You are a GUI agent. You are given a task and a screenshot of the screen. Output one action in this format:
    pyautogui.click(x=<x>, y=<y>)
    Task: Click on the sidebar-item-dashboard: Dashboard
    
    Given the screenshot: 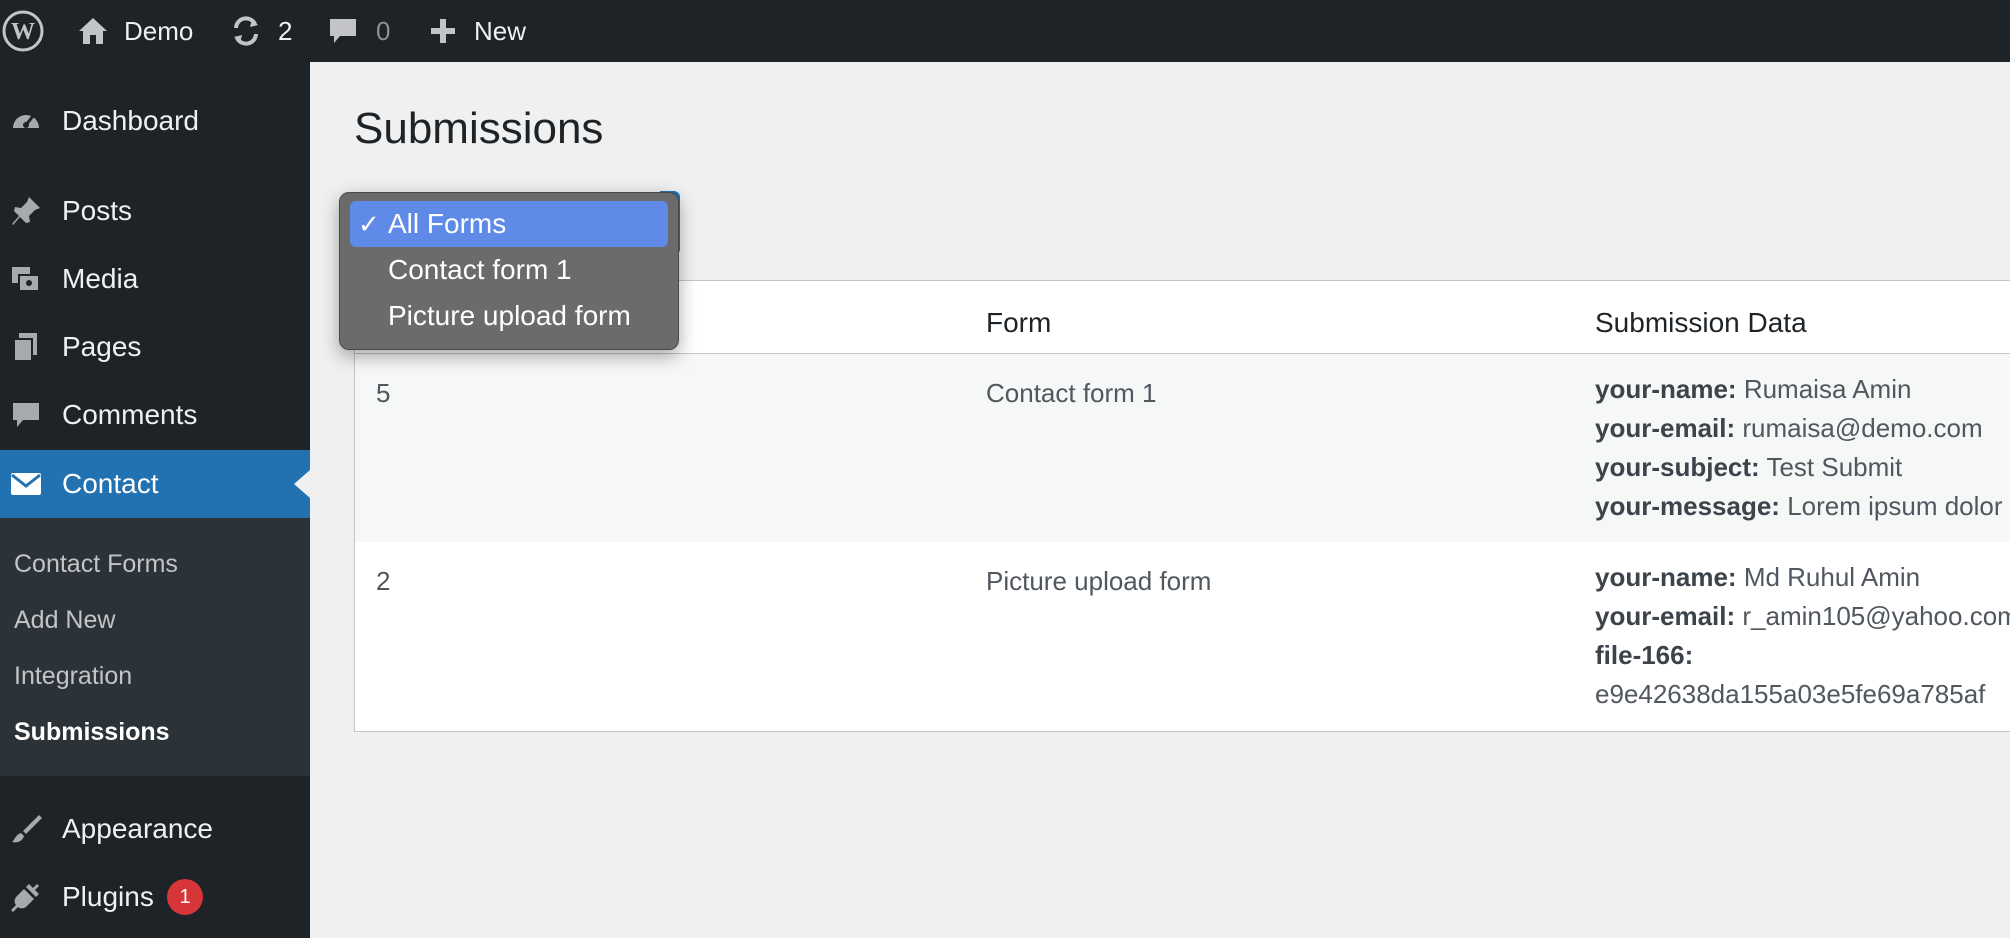 What is the action you would take?
    pyautogui.click(x=155, y=121)
    